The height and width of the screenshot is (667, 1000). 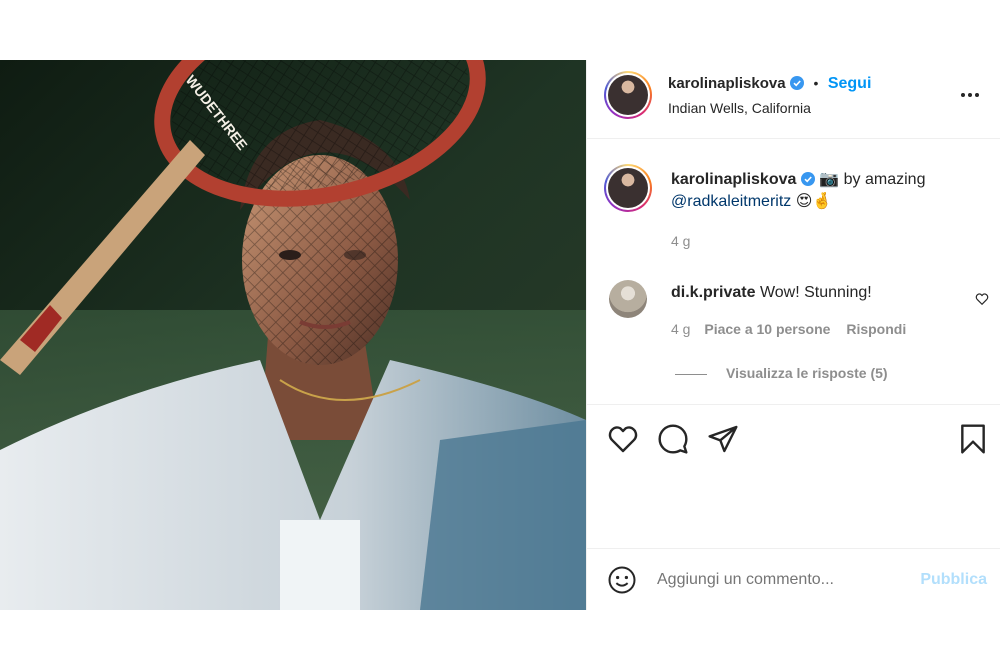 What do you see at coordinates (739, 108) in the screenshot?
I see `header-location: Indian Wells, California` at bounding box center [739, 108].